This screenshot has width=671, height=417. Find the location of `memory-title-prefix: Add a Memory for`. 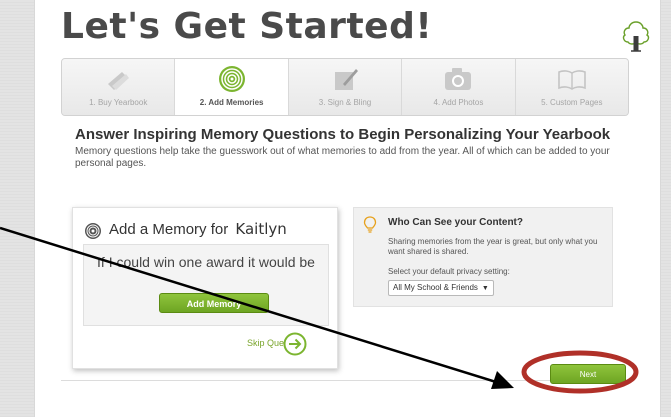

memory-title-prefix: Add a Memory for is located at coordinates (169, 229).